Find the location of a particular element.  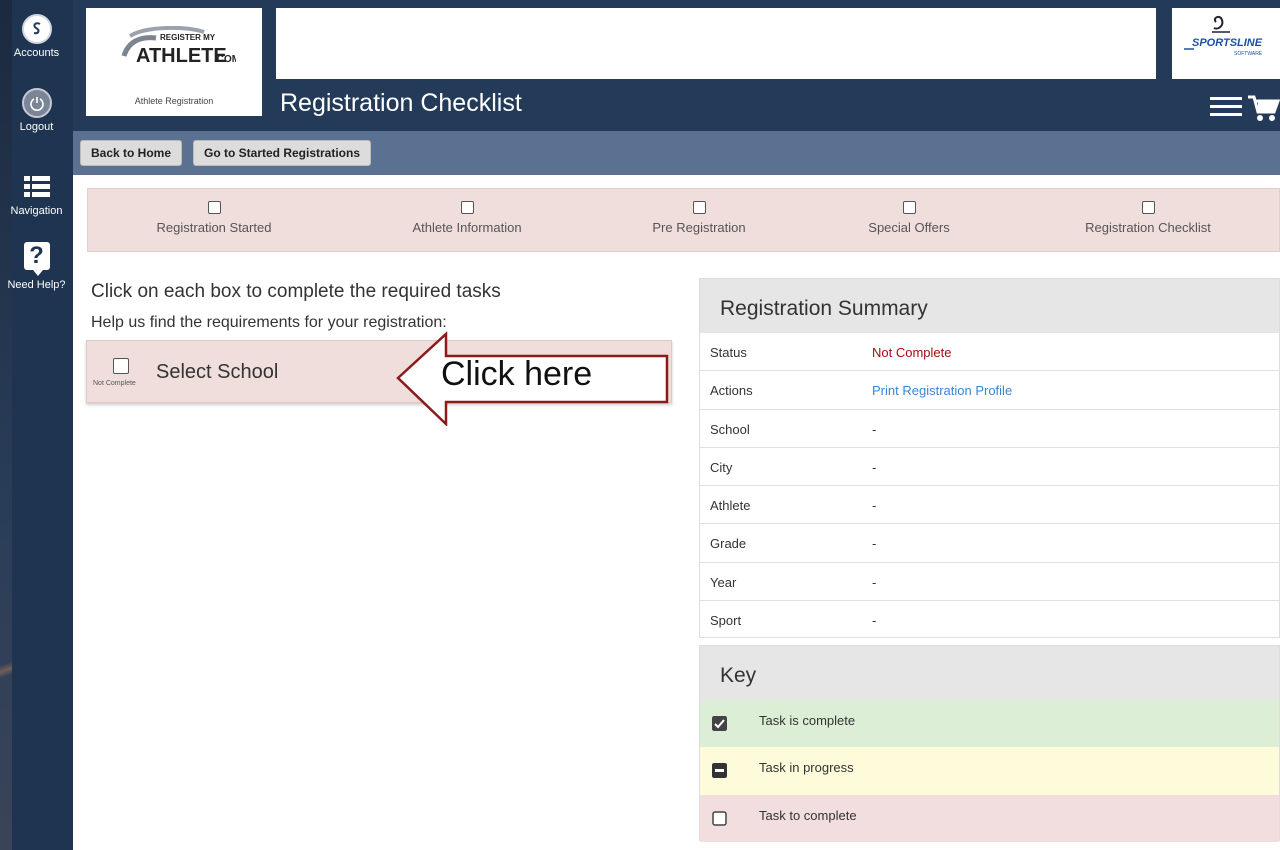

summary-row: Athlete - is located at coordinates (989, 505).